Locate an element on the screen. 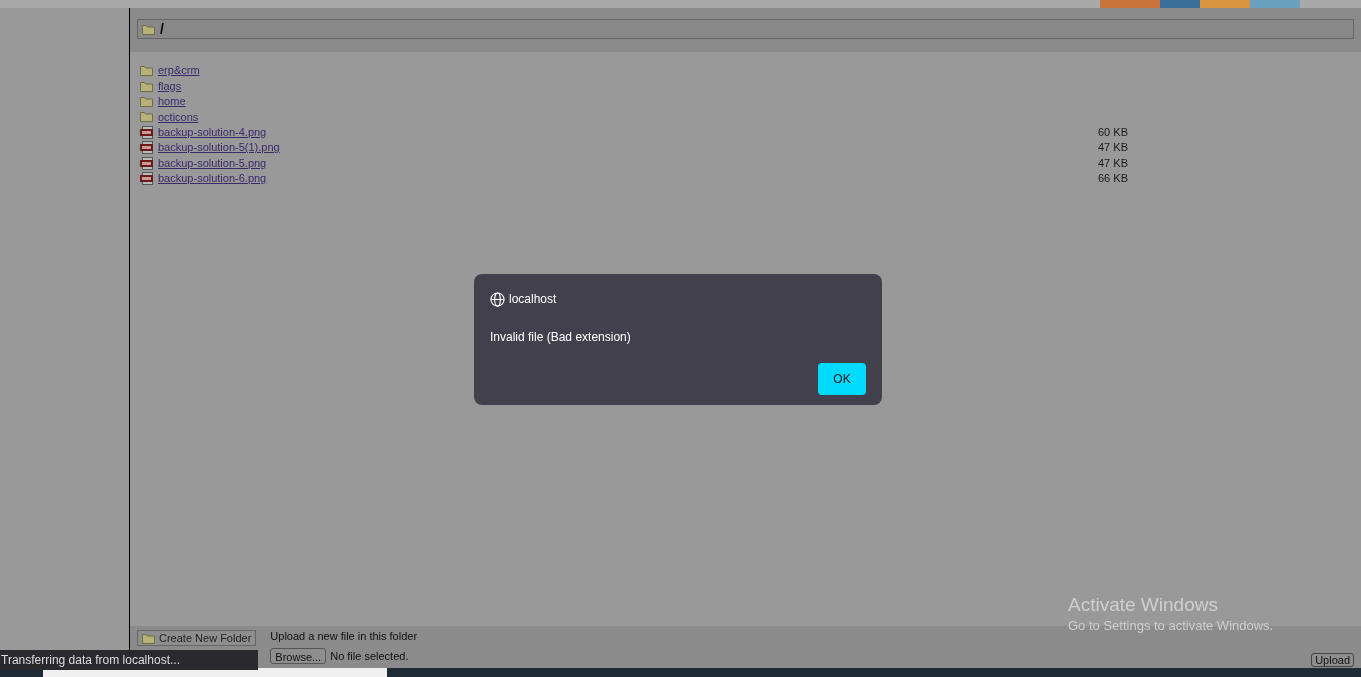 Image resolution: width=1361 pixels, height=677 pixels. create-folder-button: Create New Folder is located at coordinates (197, 638).